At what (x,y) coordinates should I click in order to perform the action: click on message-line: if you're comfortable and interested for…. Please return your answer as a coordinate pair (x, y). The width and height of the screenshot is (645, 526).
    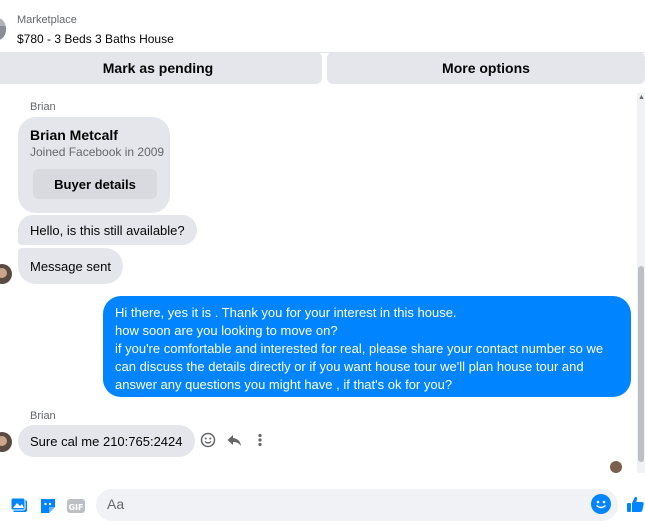
    Looking at the image, I should click on (359, 348).